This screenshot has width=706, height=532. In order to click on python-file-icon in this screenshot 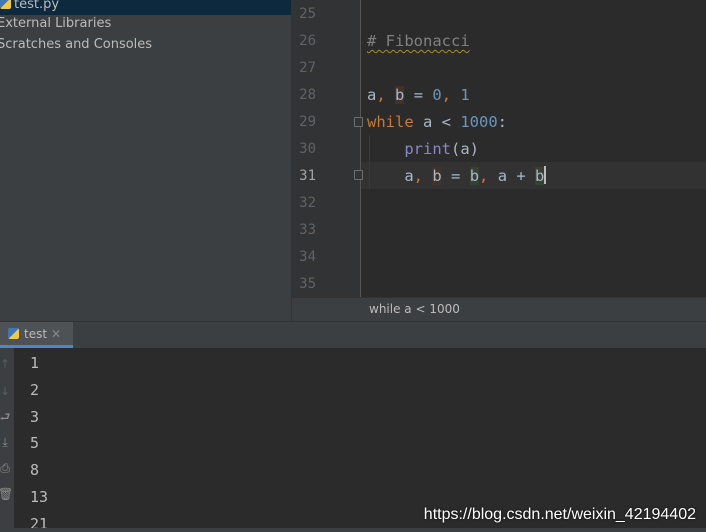, I will do `click(5, 4)`.